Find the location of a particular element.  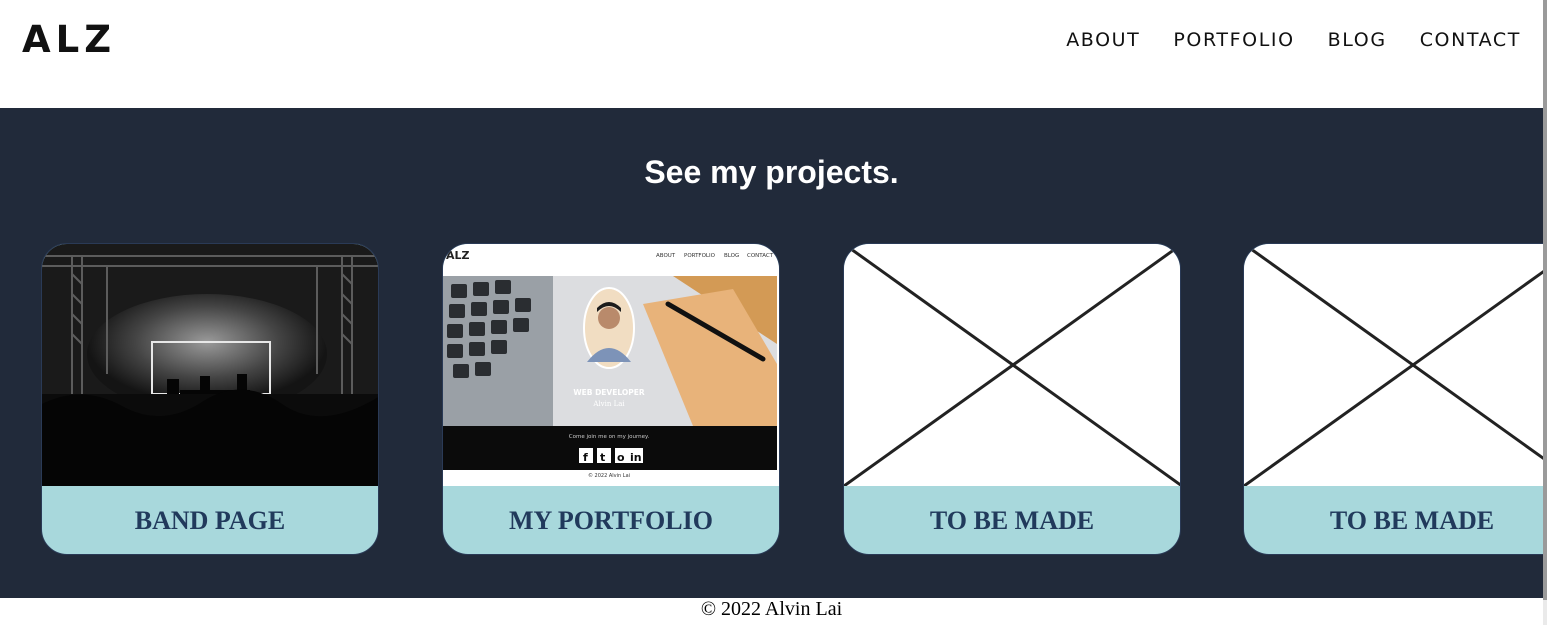

preview-logo: ALZ is located at coordinates (458, 255).